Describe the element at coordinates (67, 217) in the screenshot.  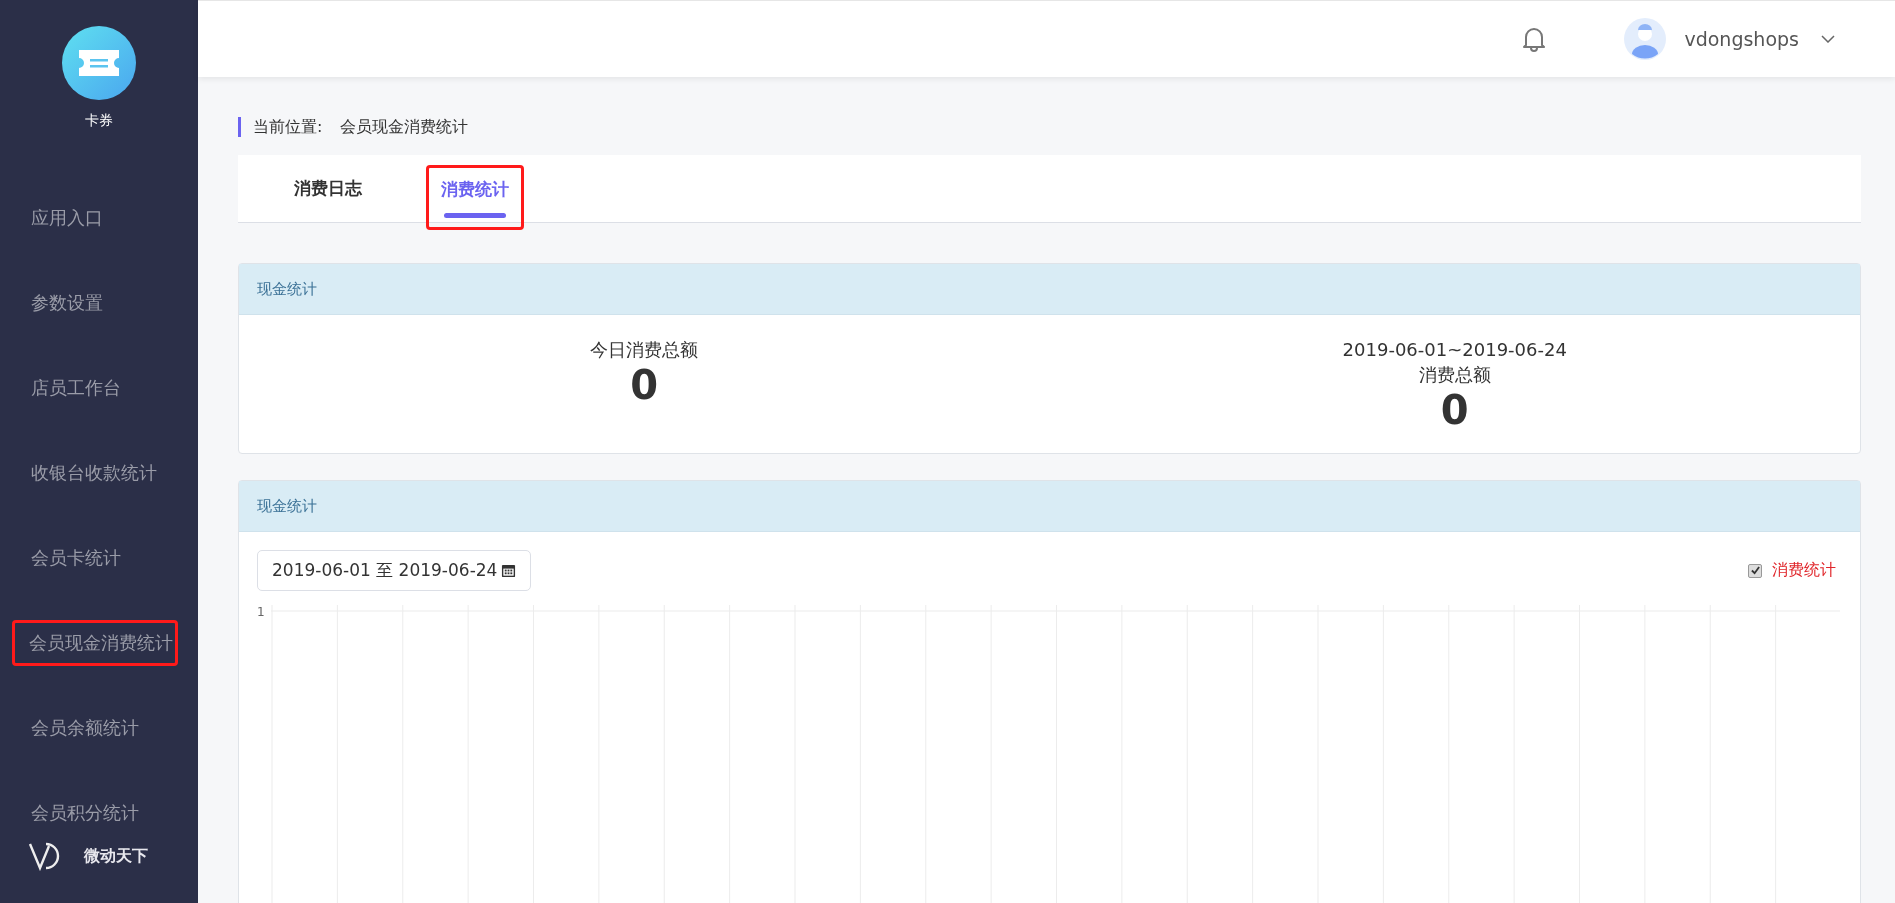
I see `sidebar-item: 应用入口` at that location.